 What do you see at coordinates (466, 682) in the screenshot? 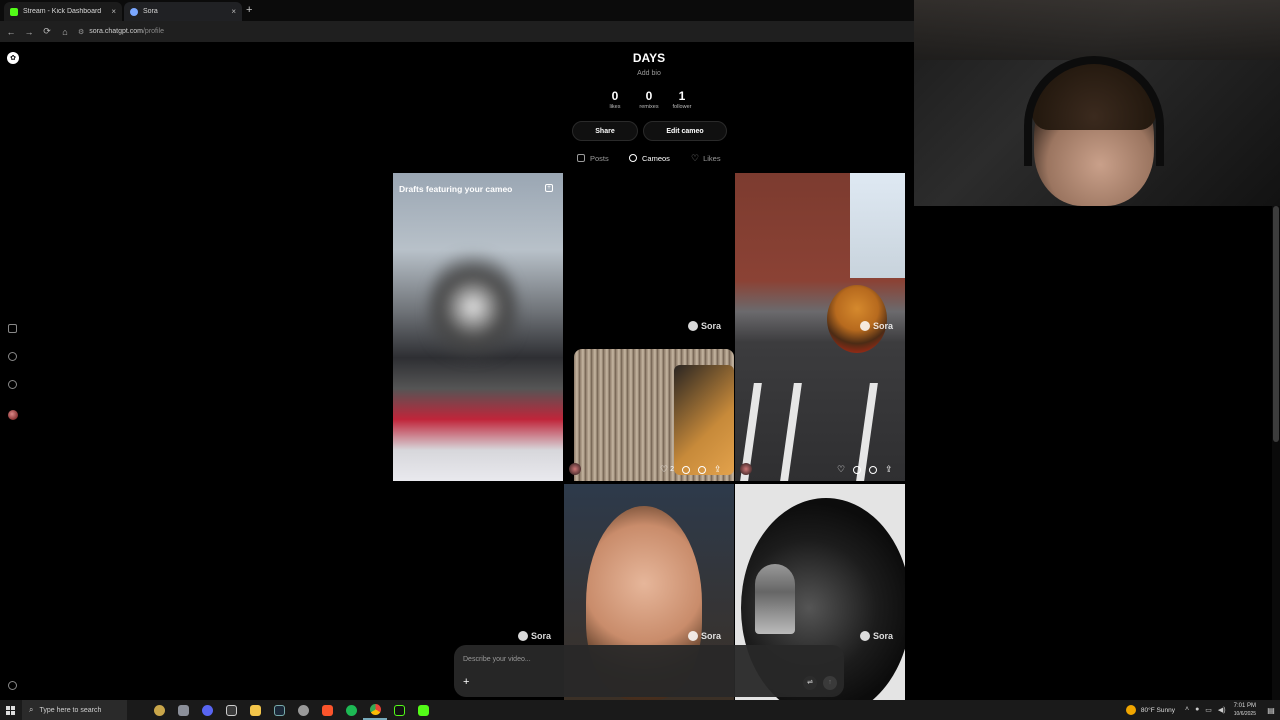
I see `add-attachment-button: +` at bounding box center [466, 682].